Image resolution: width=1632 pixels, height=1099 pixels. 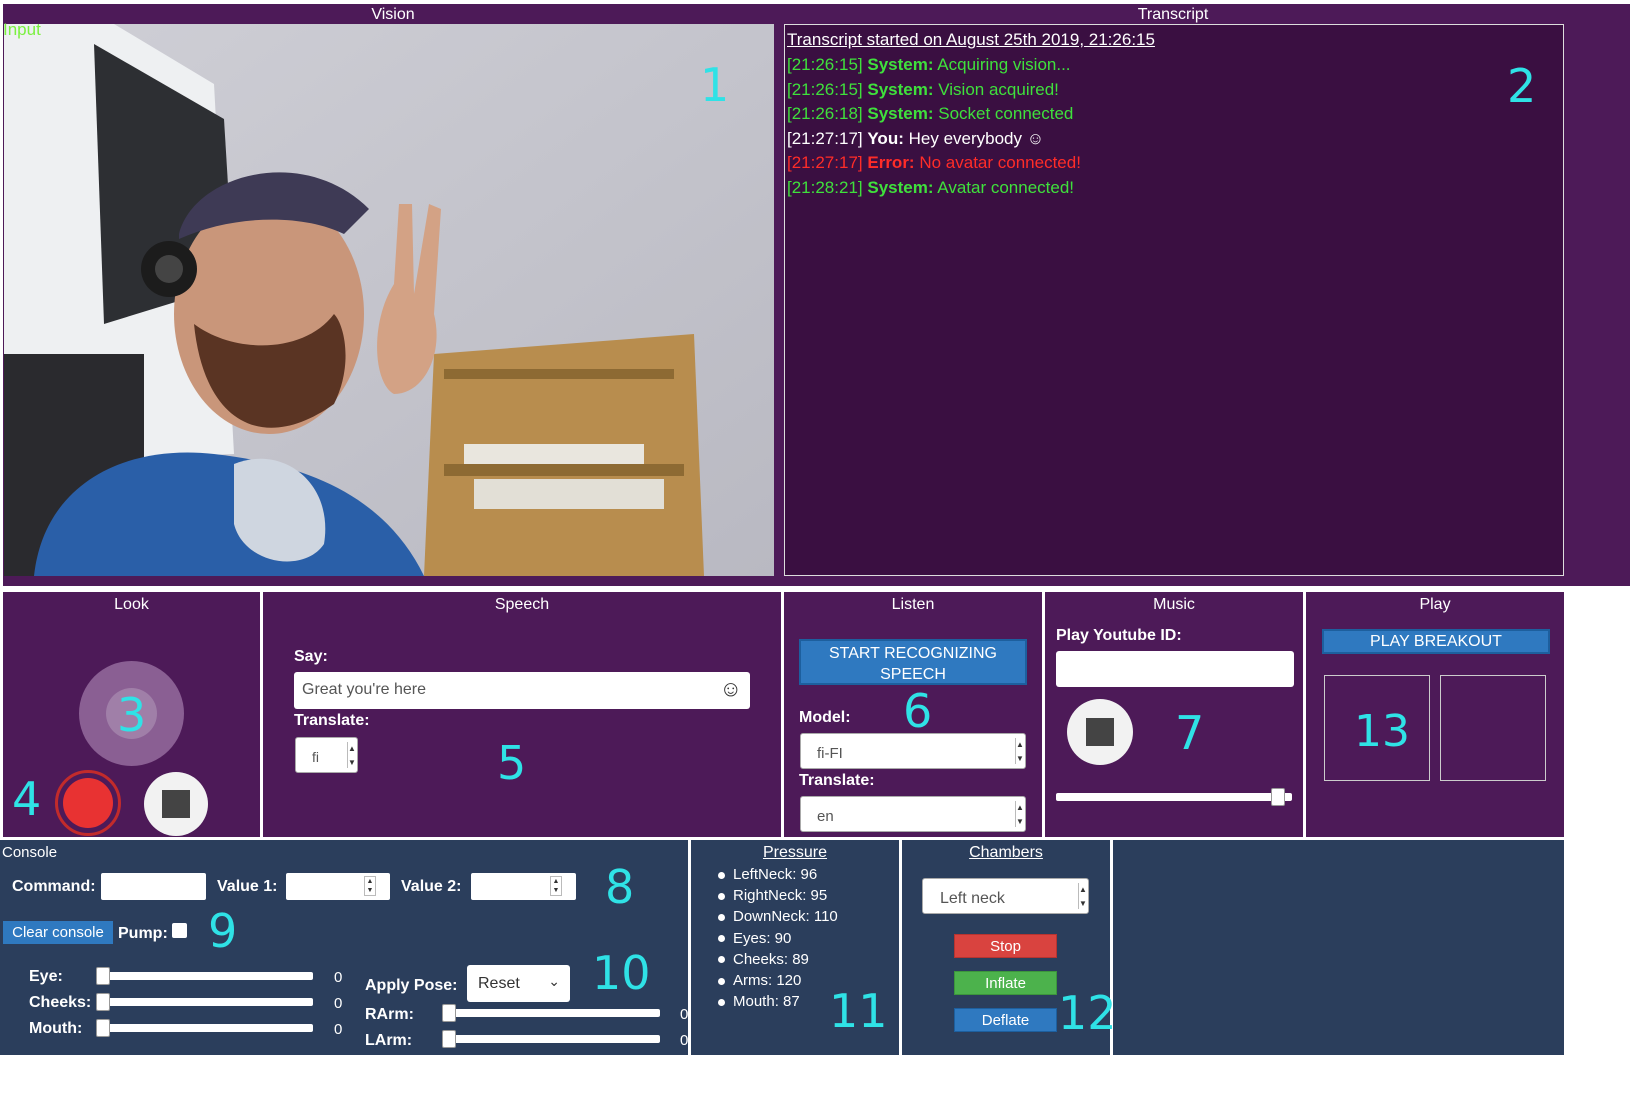 I want to click on pressure-item: Eyes: 90, so click(x=778, y=938).